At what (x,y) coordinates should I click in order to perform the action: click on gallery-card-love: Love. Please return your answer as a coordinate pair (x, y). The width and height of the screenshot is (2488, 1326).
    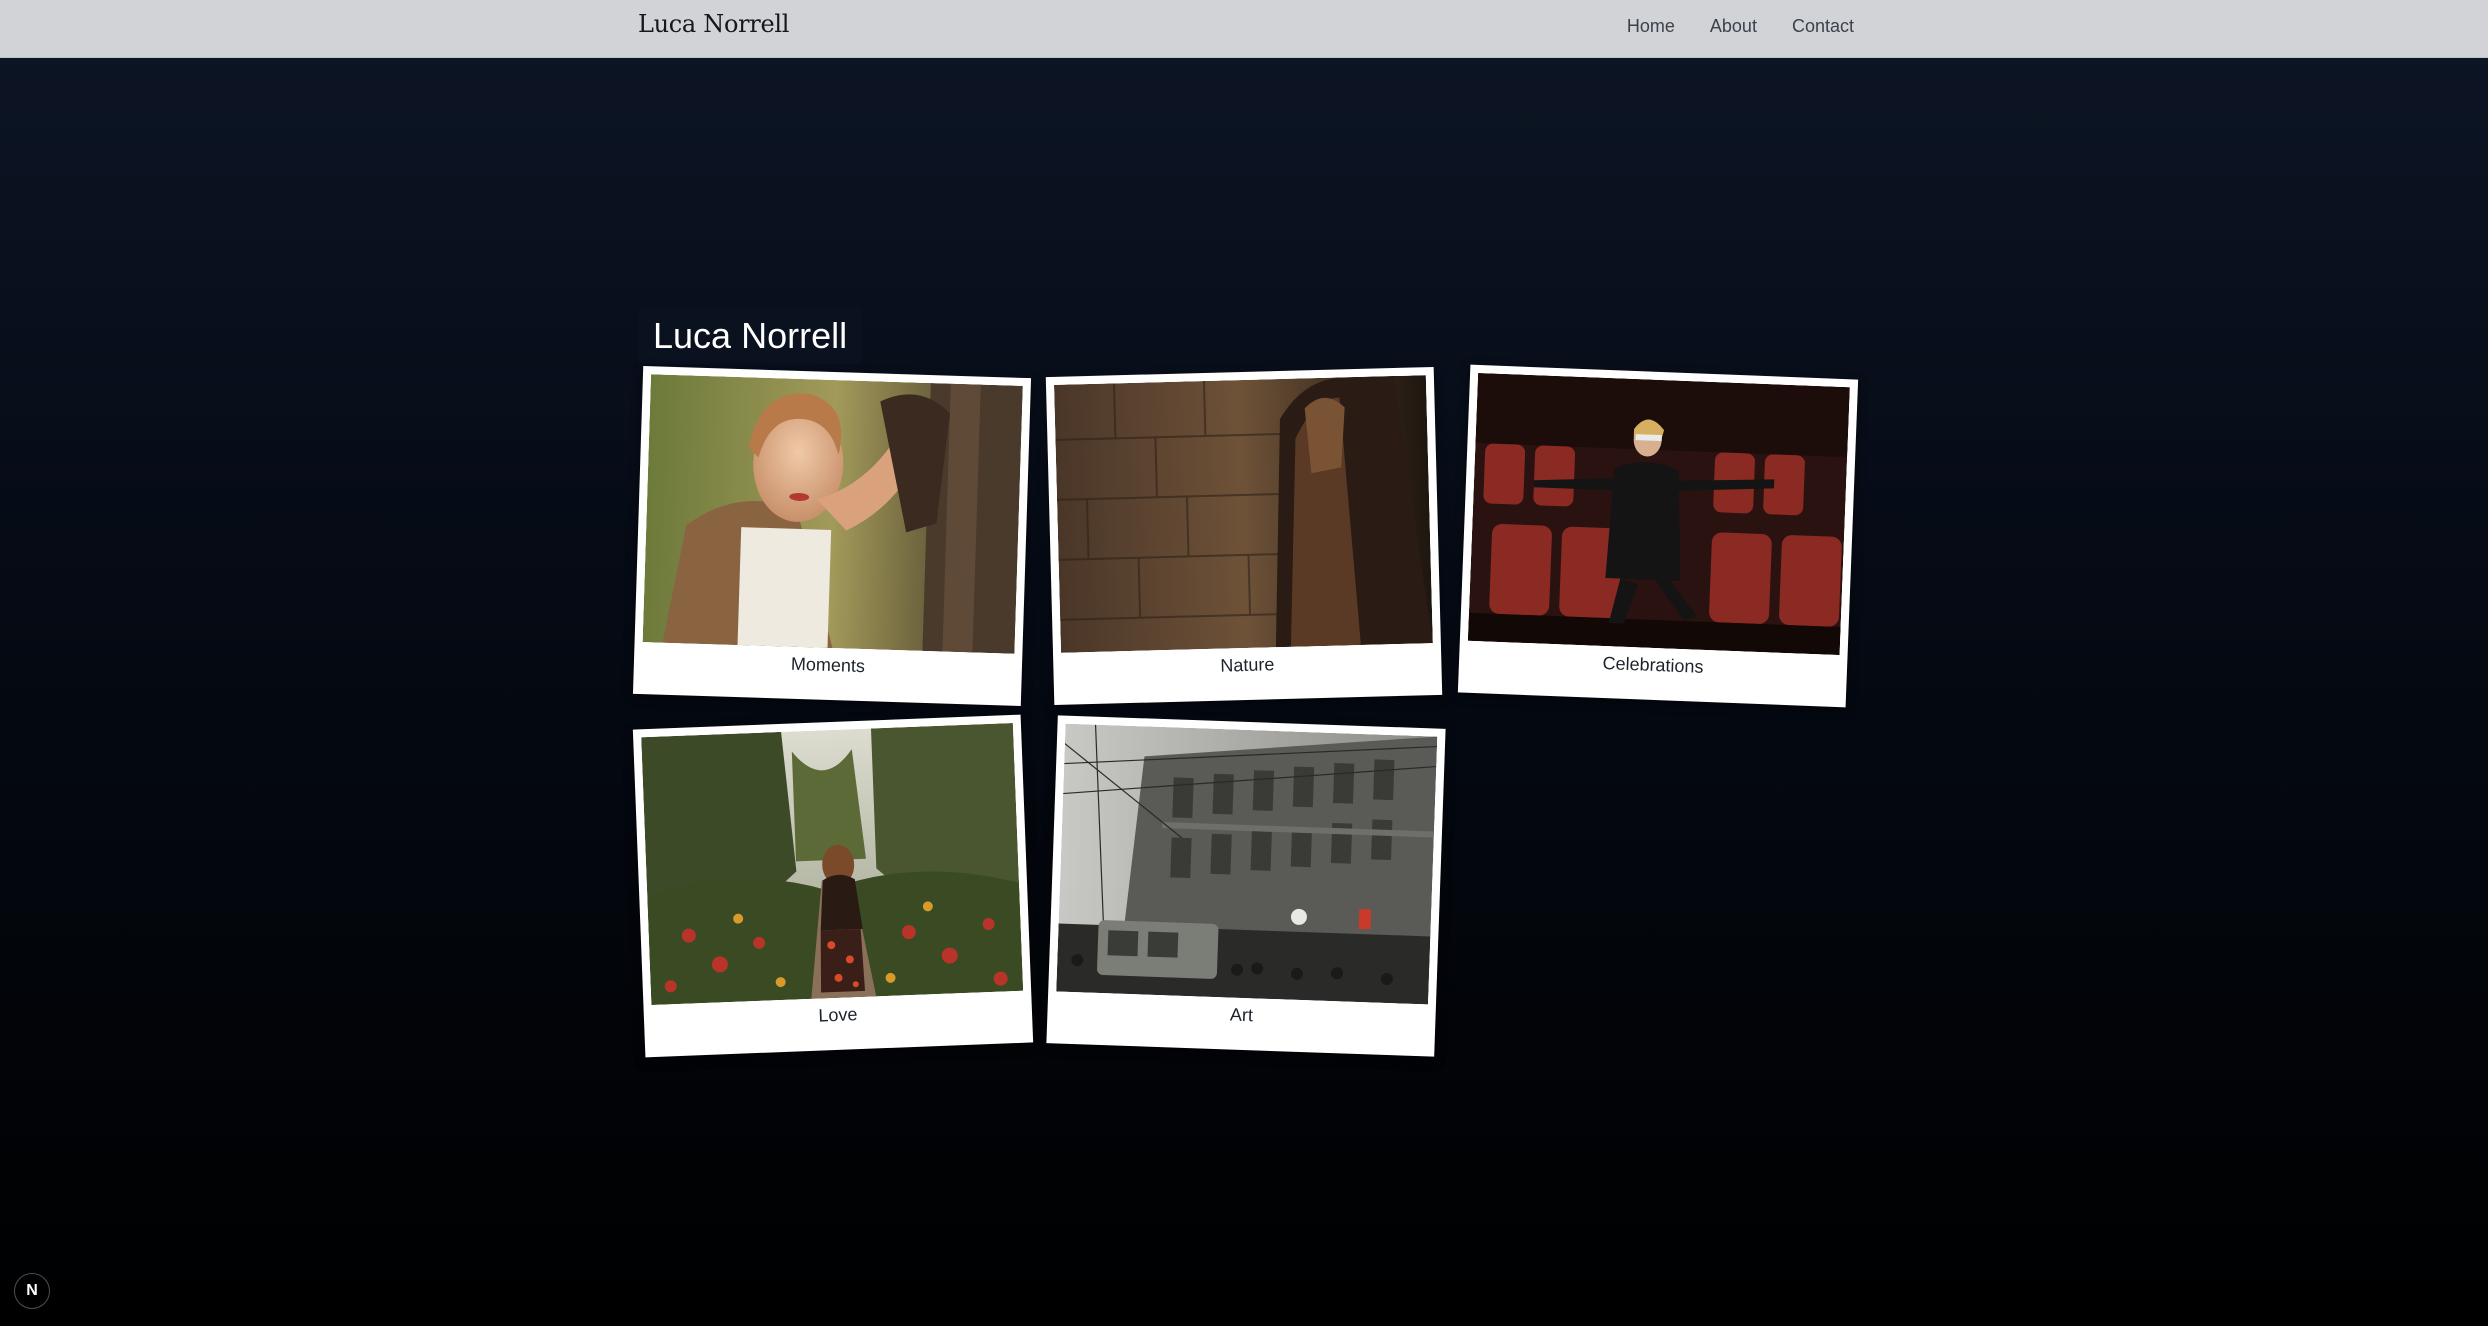
    Looking at the image, I should click on (833, 886).